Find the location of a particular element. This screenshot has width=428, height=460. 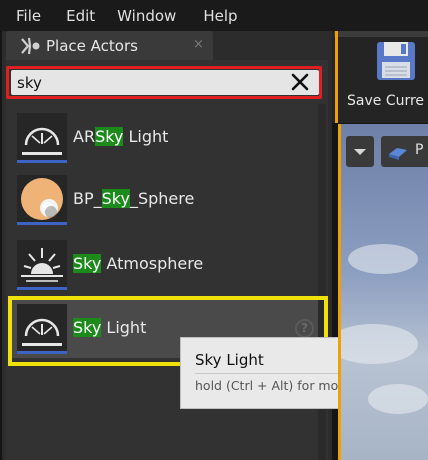

close-x-icon is located at coordinates (300, 82).